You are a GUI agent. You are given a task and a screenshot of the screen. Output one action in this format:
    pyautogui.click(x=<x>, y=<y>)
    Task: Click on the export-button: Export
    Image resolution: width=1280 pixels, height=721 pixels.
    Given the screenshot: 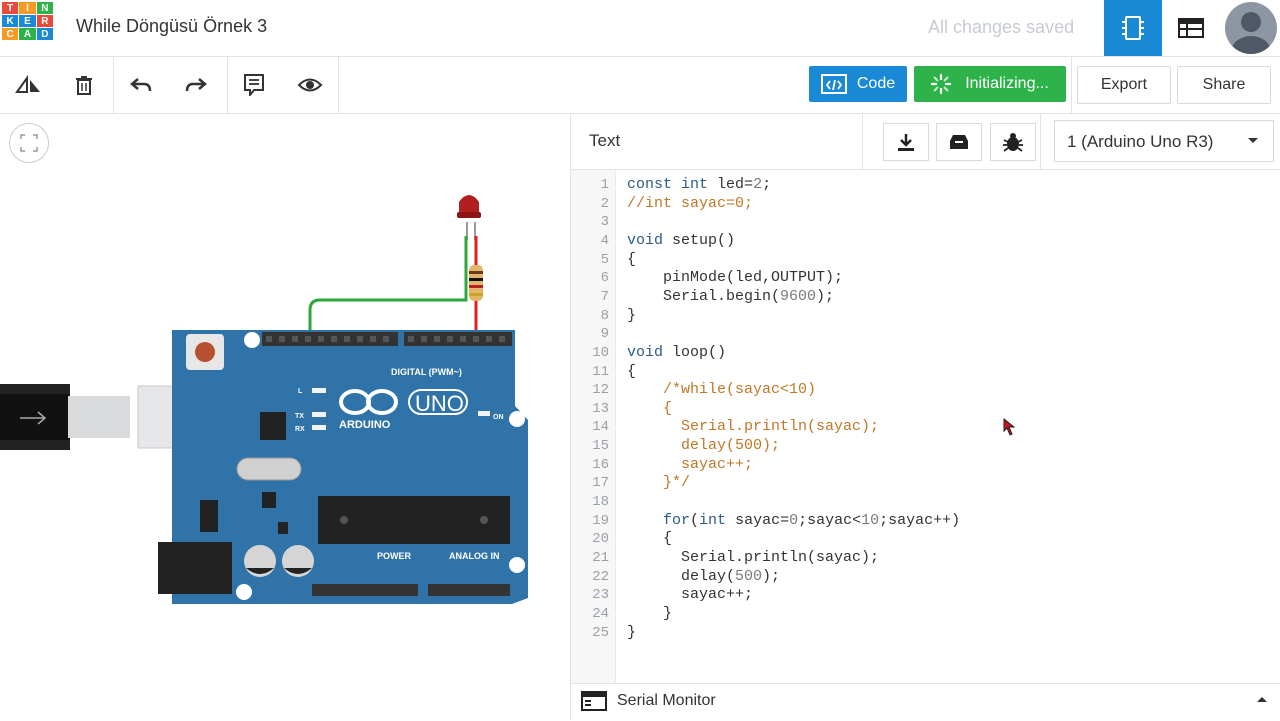 What is the action you would take?
    pyautogui.click(x=1124, y=85)
    